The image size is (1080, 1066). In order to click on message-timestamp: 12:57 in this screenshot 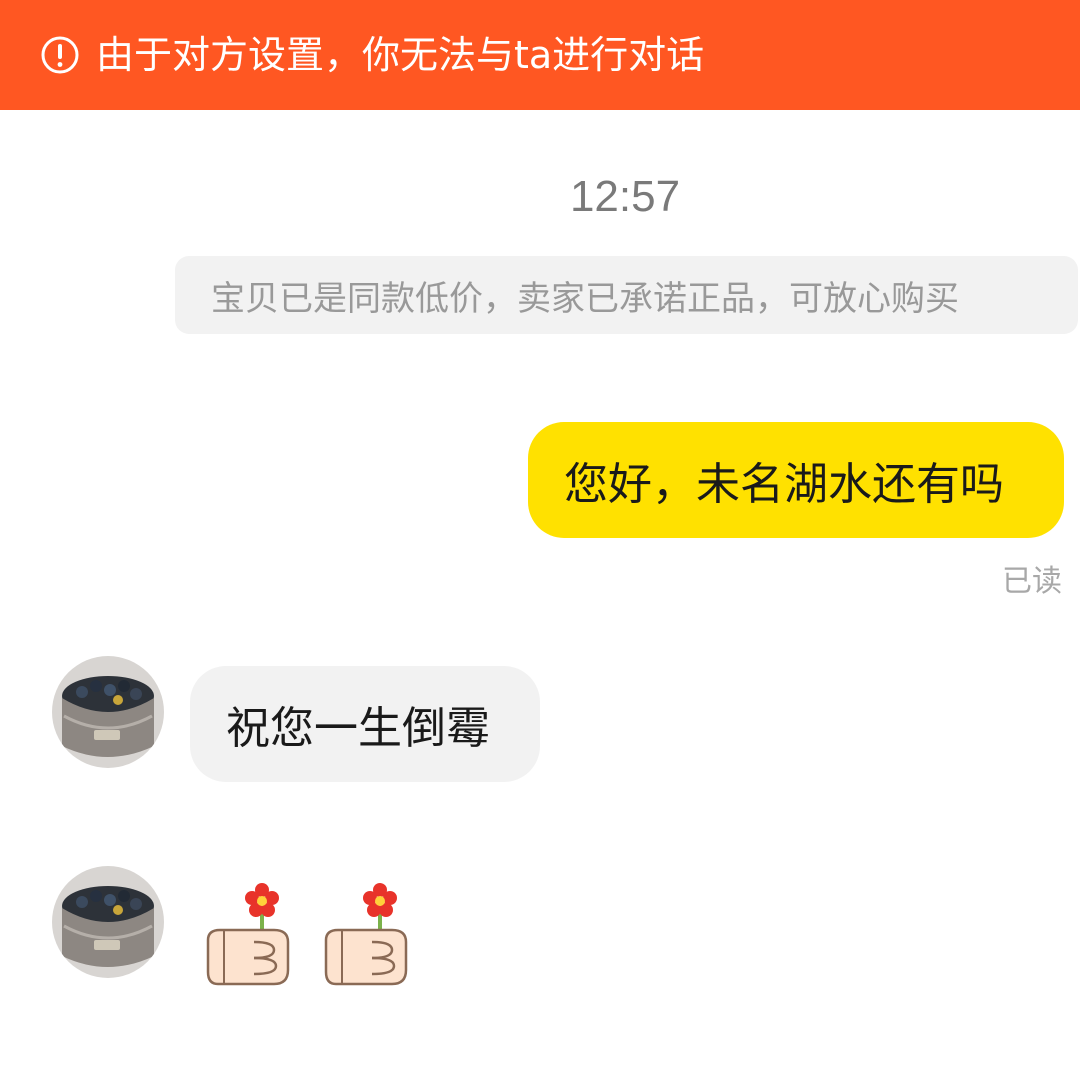, I will do `click(625, 196)`.